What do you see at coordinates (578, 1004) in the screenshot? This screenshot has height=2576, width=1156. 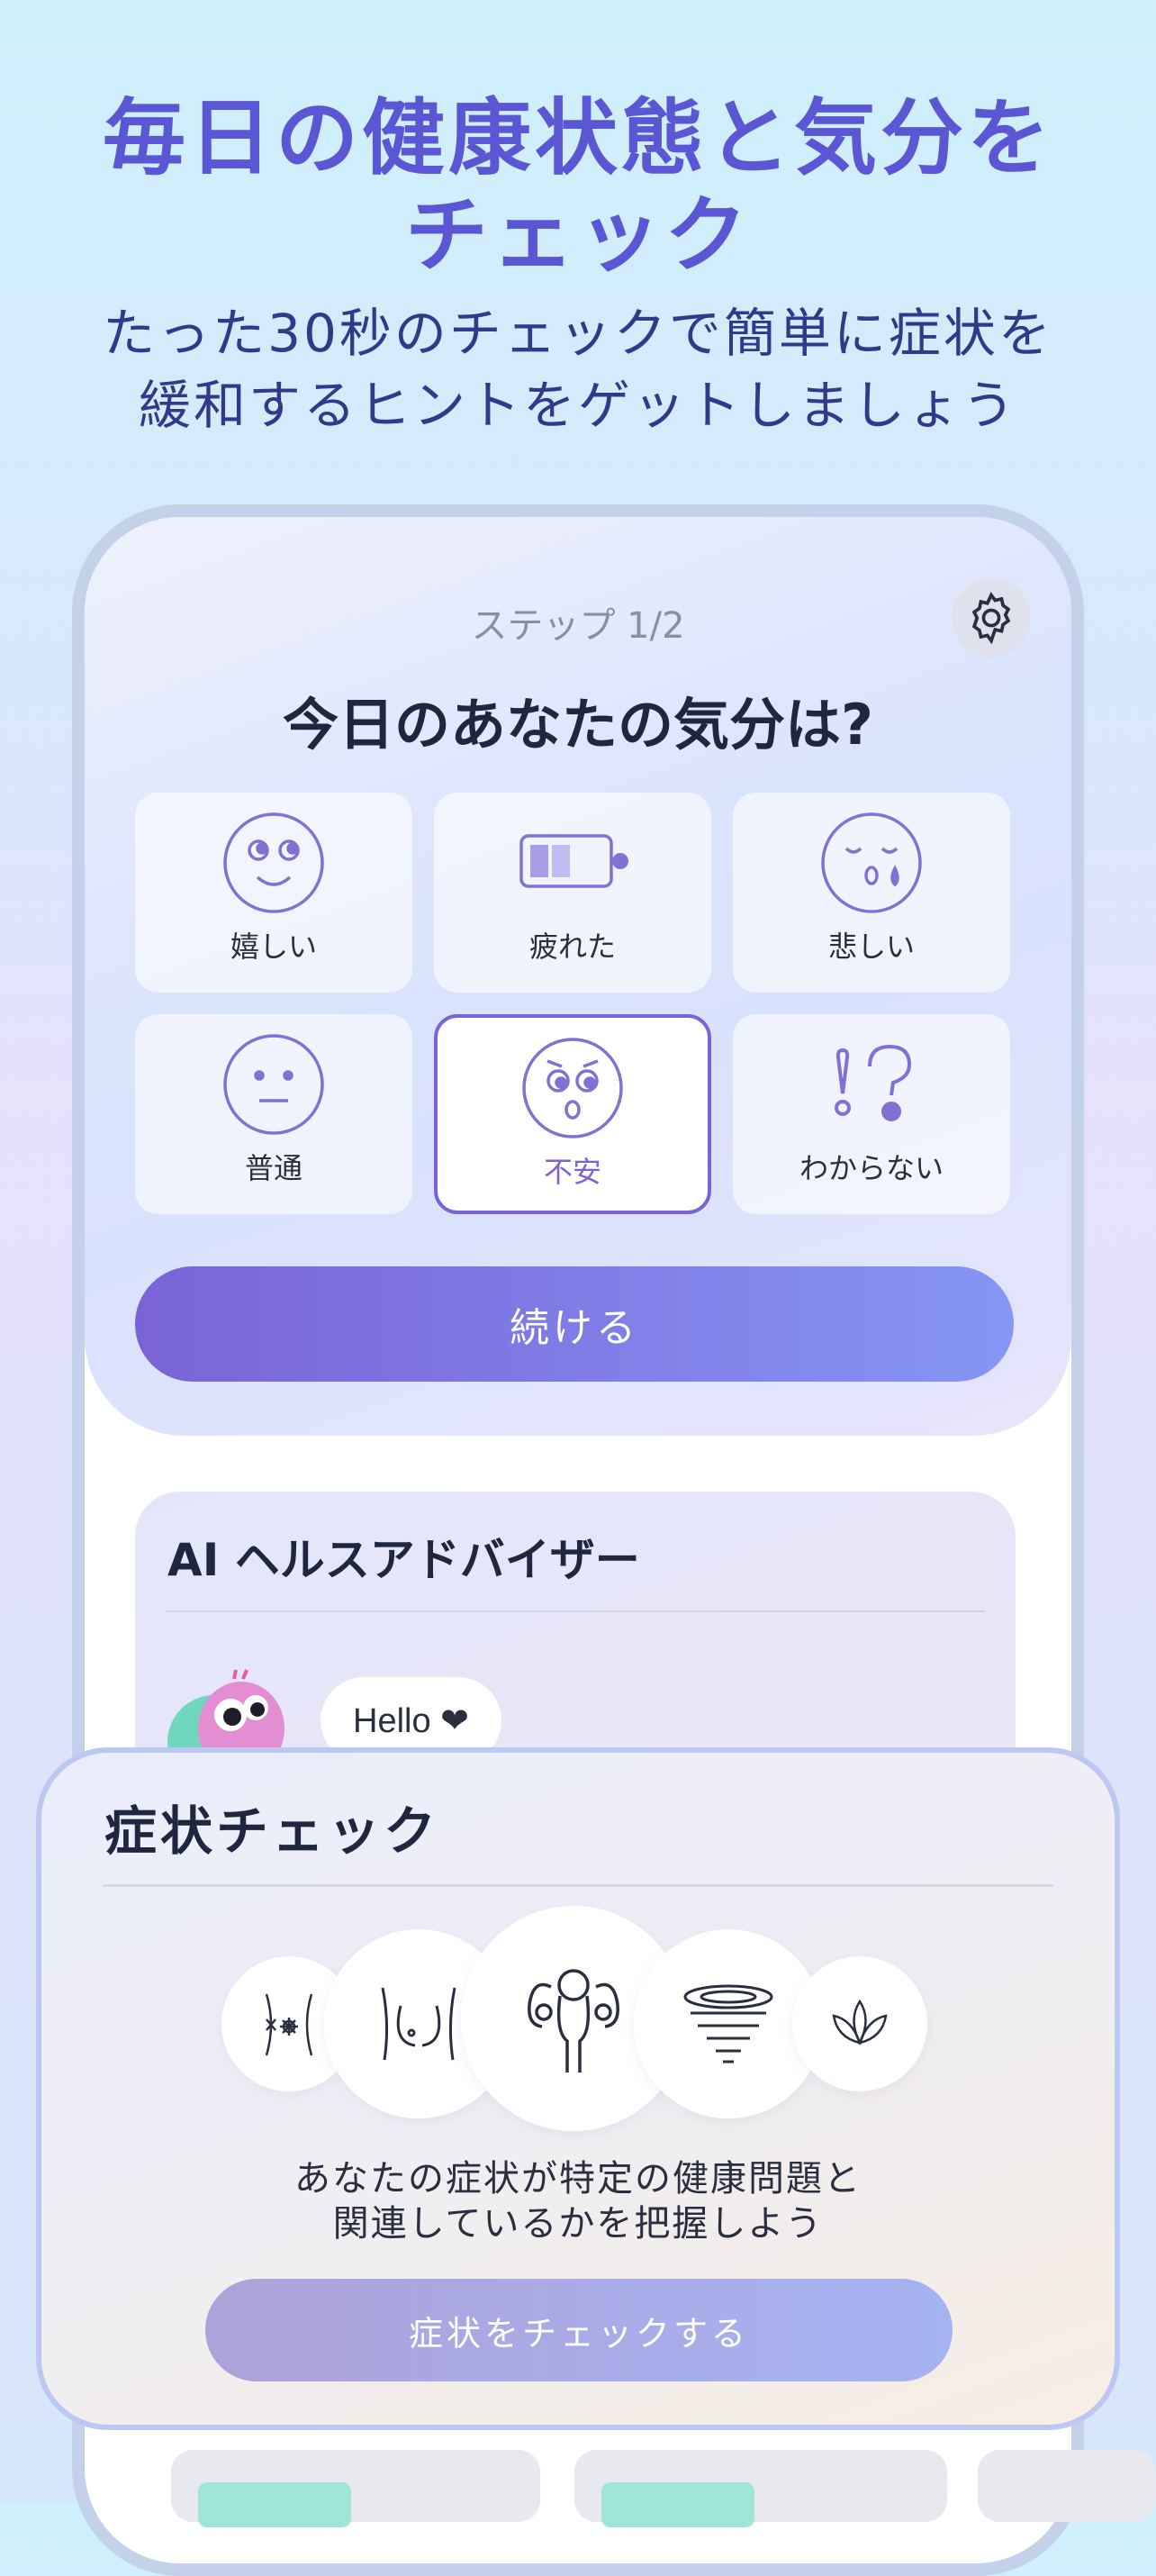 I see `mood-options: 嬉しい 疲れた 悲しい 普通 不安 わからない` at bounding box center [578, 1004].